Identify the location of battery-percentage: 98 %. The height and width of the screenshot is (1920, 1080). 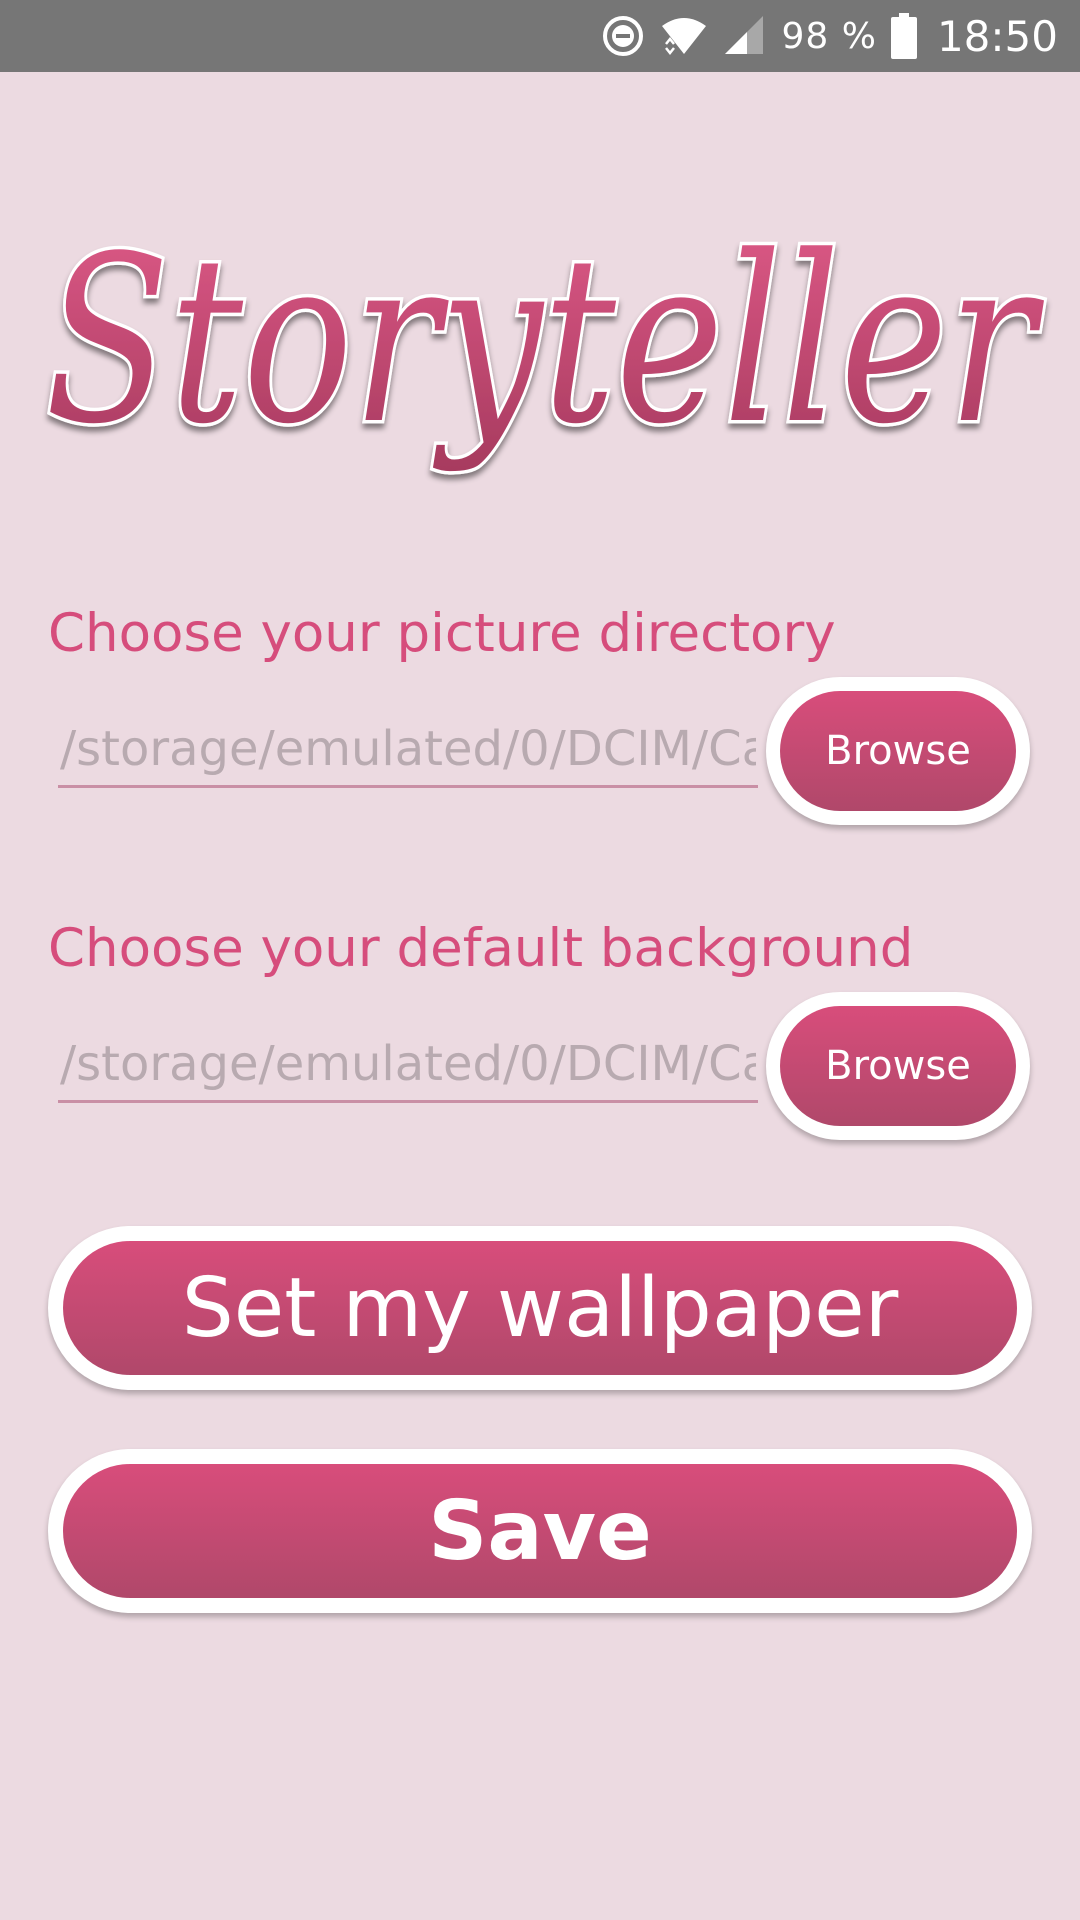
(829, 36).